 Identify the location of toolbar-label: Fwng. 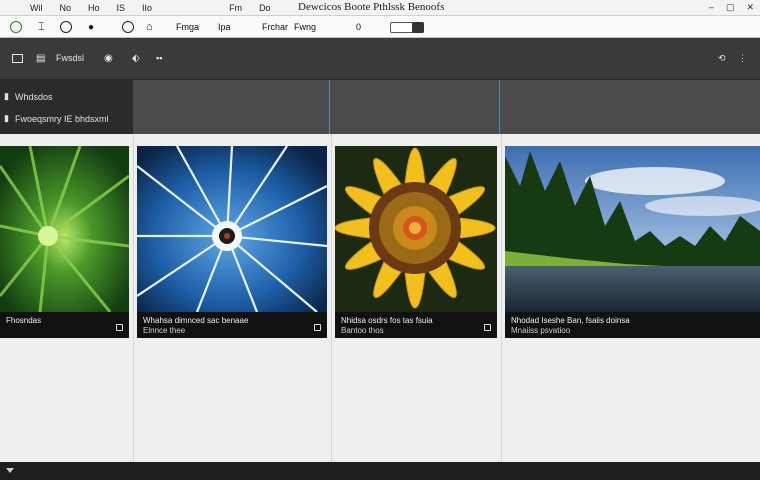
(305, 27).